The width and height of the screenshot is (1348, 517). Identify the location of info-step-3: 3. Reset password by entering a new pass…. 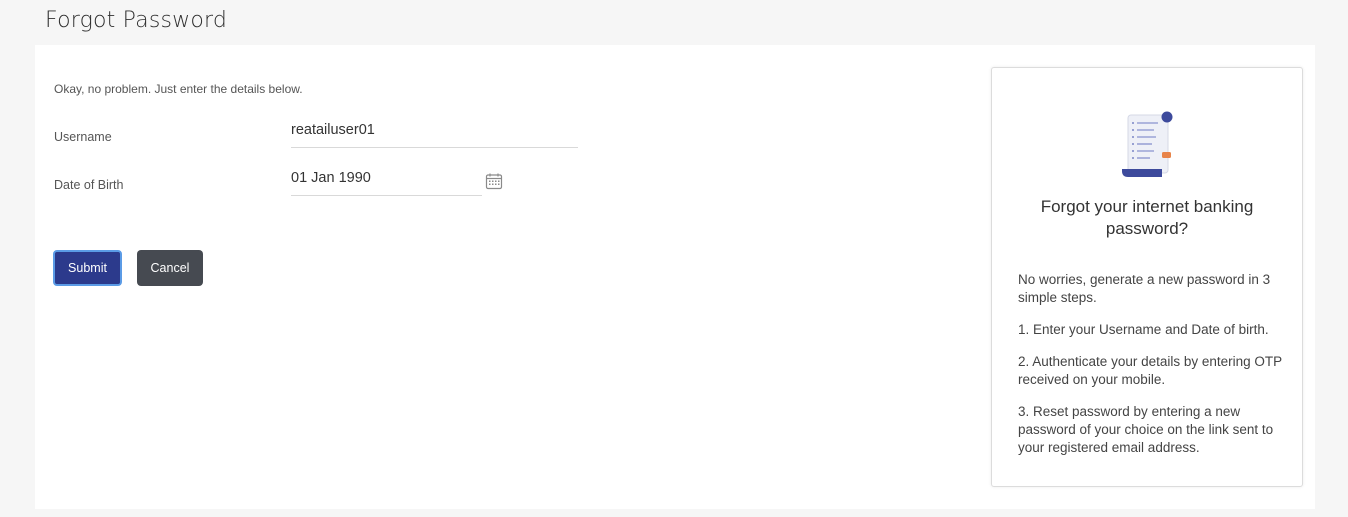
(1146, 429).